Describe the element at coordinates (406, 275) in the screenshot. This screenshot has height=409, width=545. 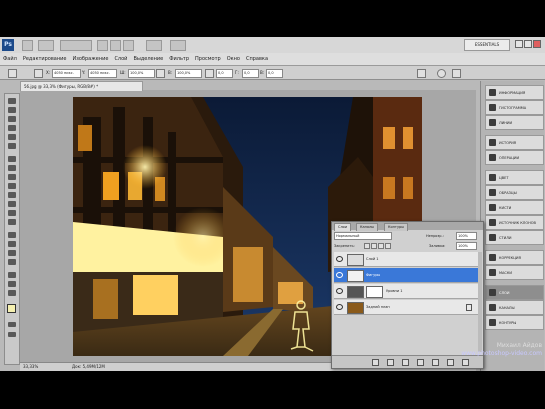
I see `layer-row-shapes: Фигуры` at that location.